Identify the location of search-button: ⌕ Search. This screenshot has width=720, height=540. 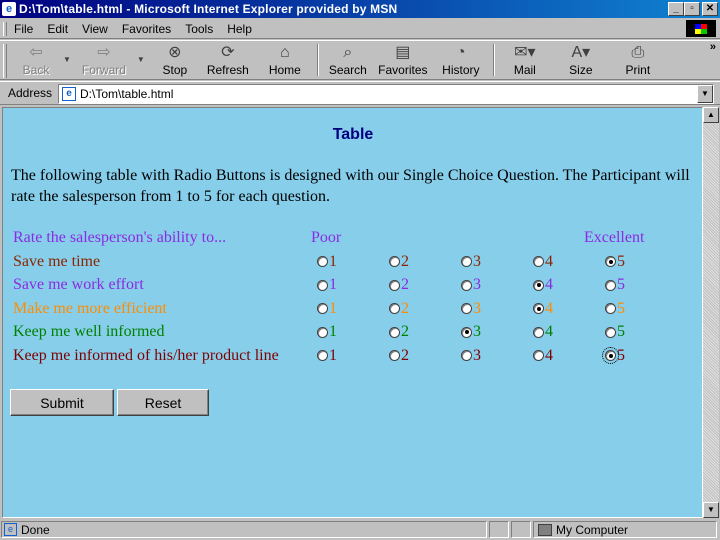
(348, 60).